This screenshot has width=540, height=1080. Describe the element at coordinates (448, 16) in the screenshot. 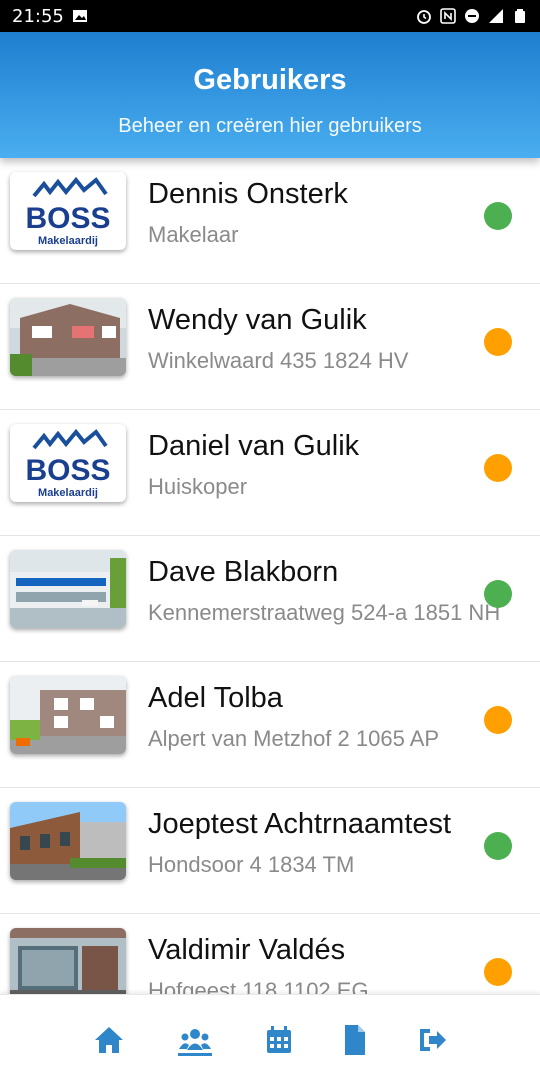

I see `nfc-icon` at that location.